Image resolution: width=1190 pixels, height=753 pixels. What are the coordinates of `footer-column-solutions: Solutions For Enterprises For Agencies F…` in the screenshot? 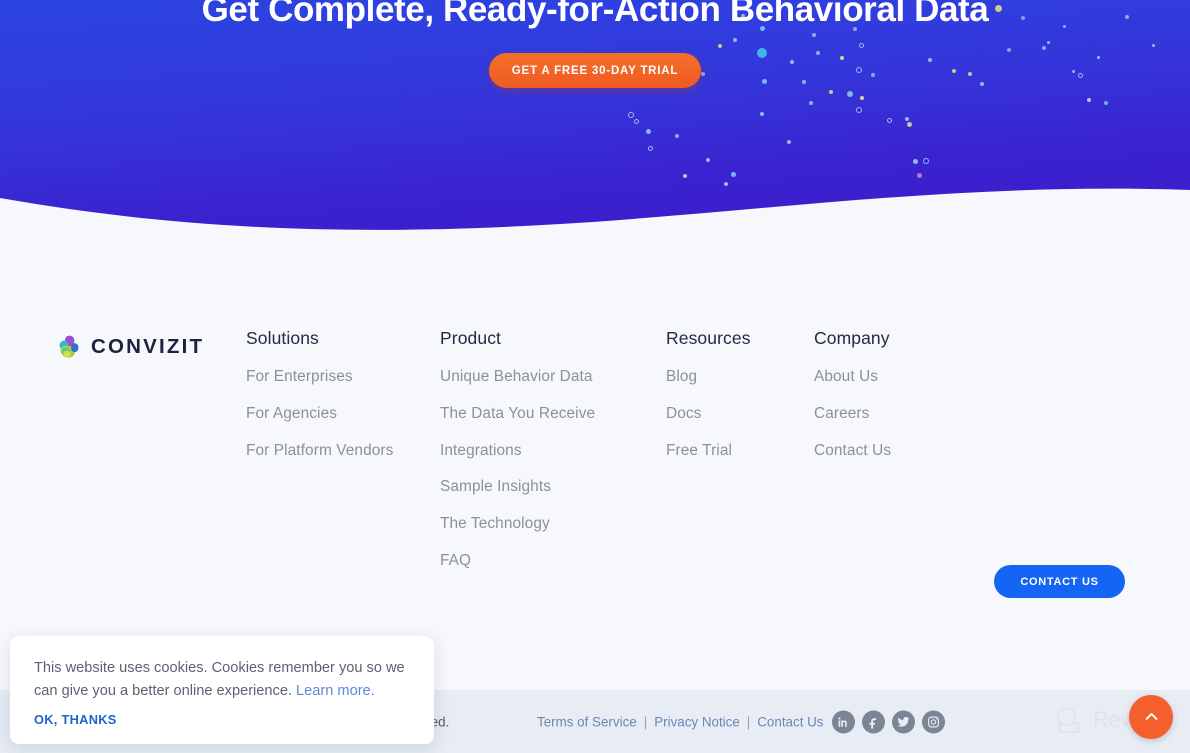 It's located at (343, 394).